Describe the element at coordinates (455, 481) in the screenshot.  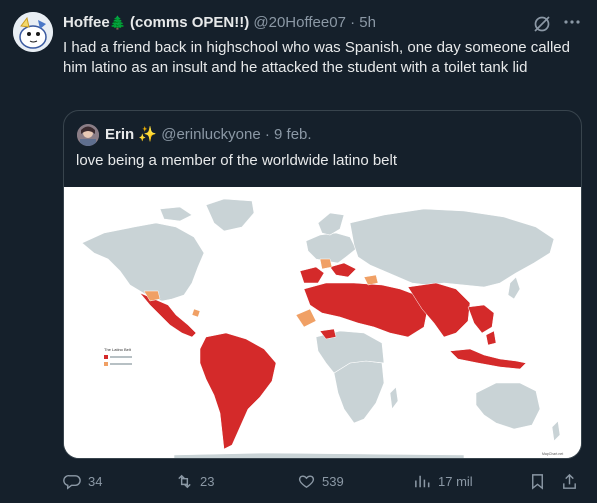
I see `views-count: 17 mil` at that location.